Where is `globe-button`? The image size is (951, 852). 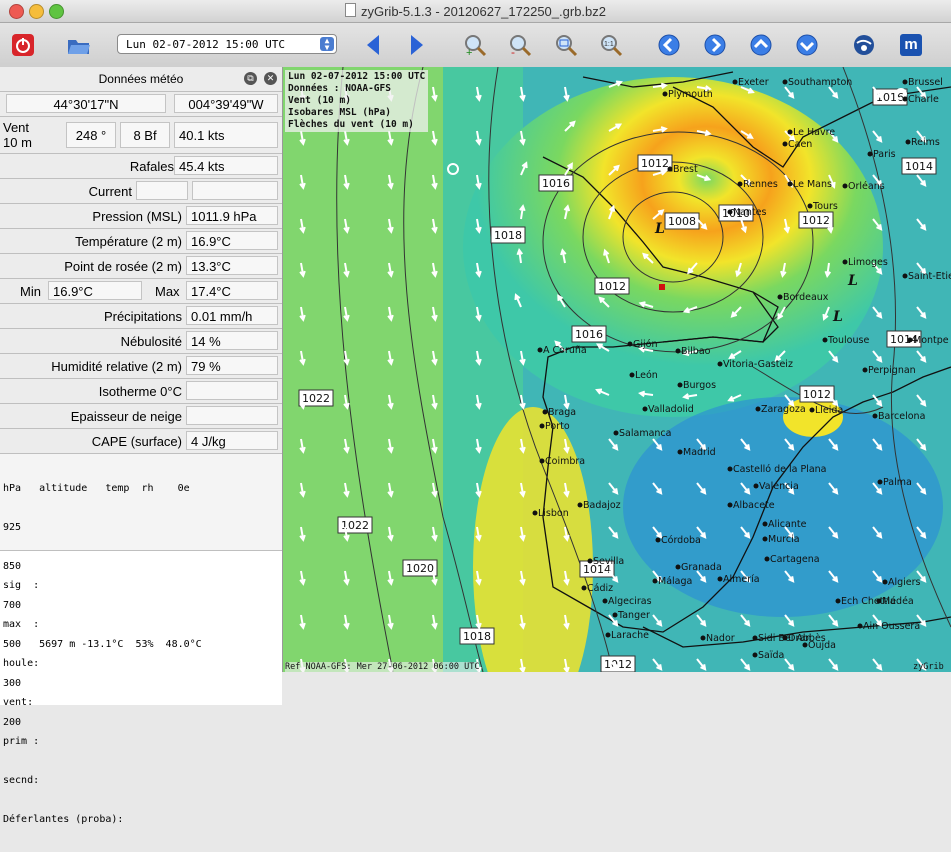
globe-button is located at coordinates (864, 45).